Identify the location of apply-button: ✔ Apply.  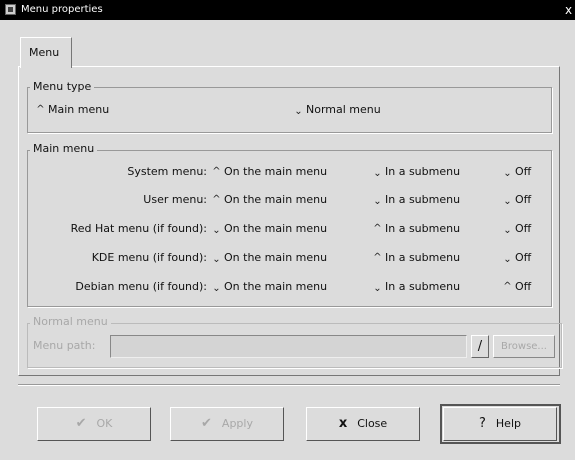
(227, 424).